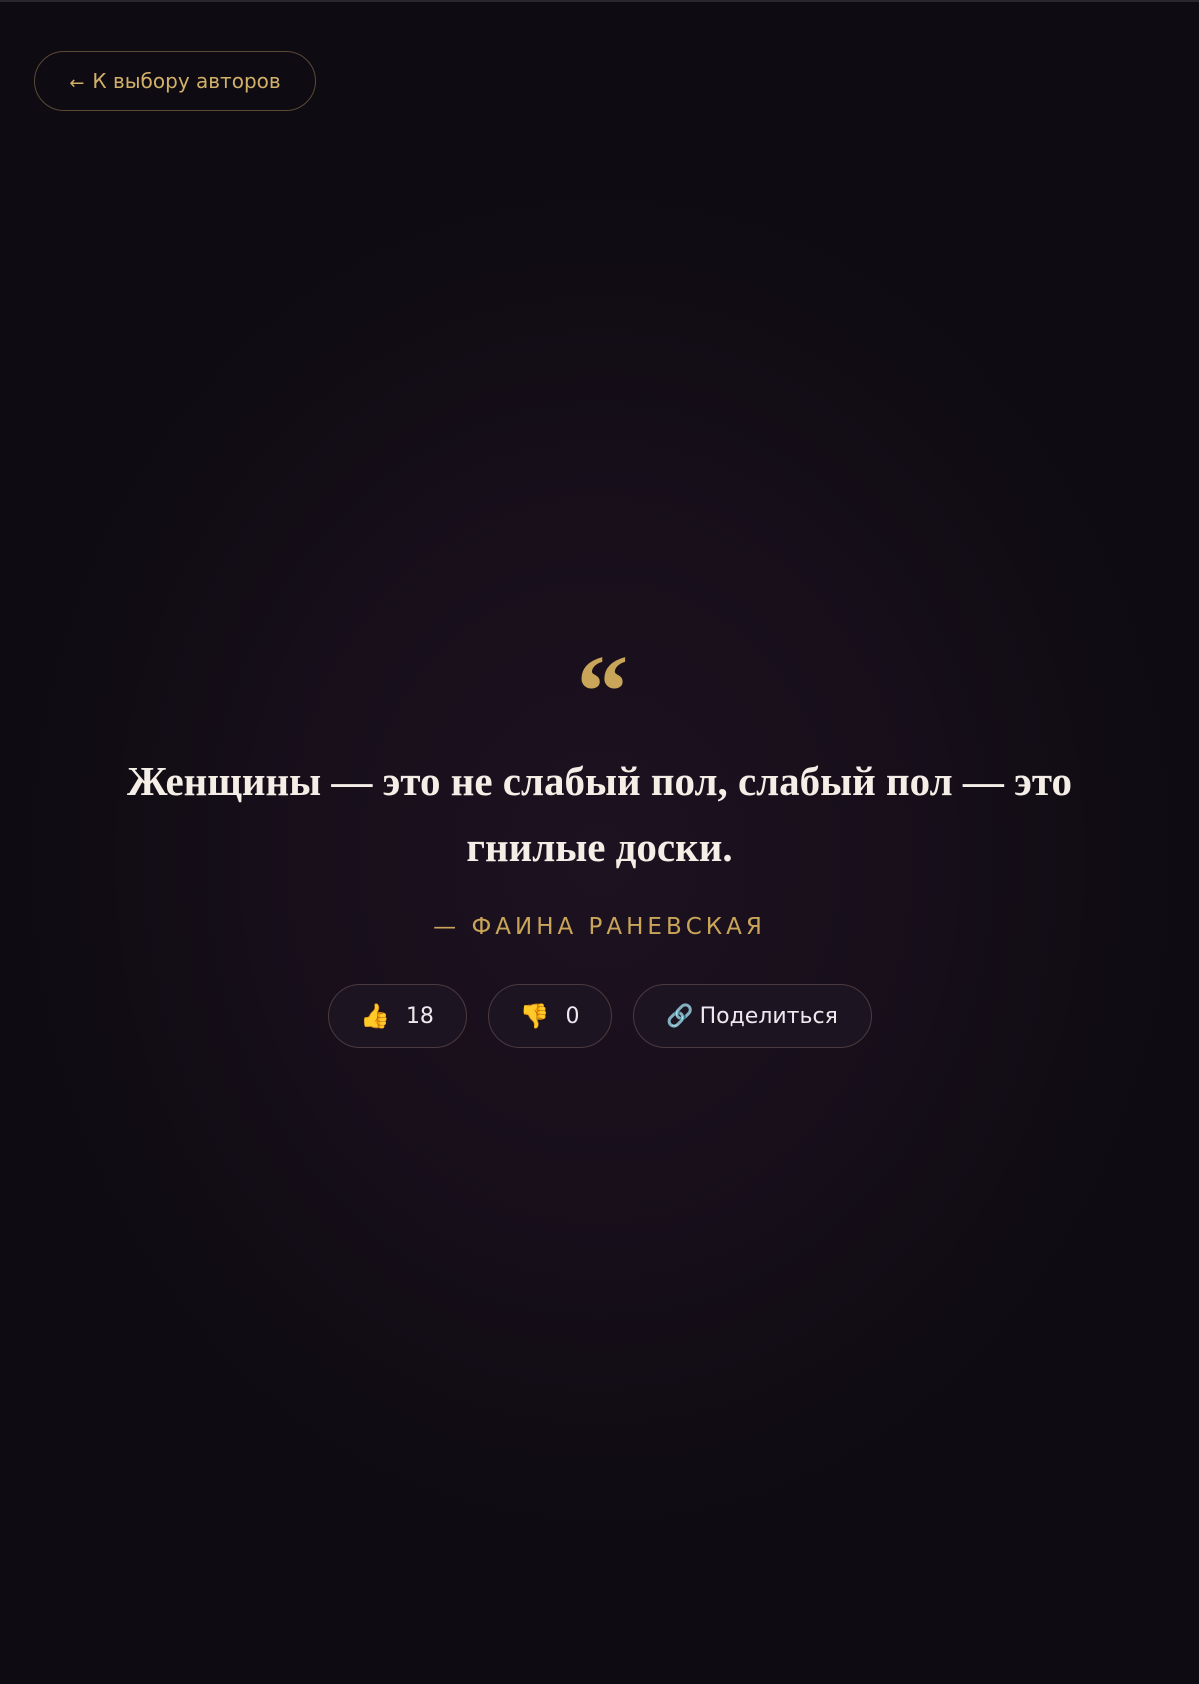 The width and height of the screenshot is (1199, 1684). Describe the element at coordinates (375, 1016) in the screenshot. I see `thumbs-up-icon: 👍` at that location.